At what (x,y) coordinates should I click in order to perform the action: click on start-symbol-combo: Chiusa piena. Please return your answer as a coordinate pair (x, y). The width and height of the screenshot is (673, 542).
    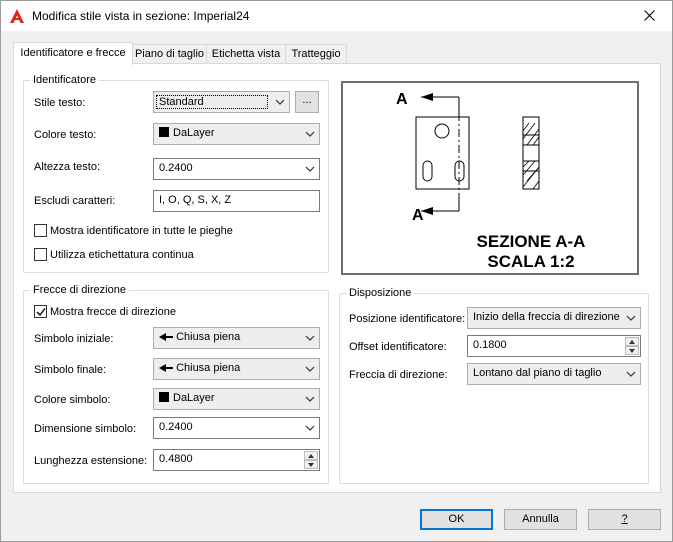
    Looking at the image, I should click on (236, 338).